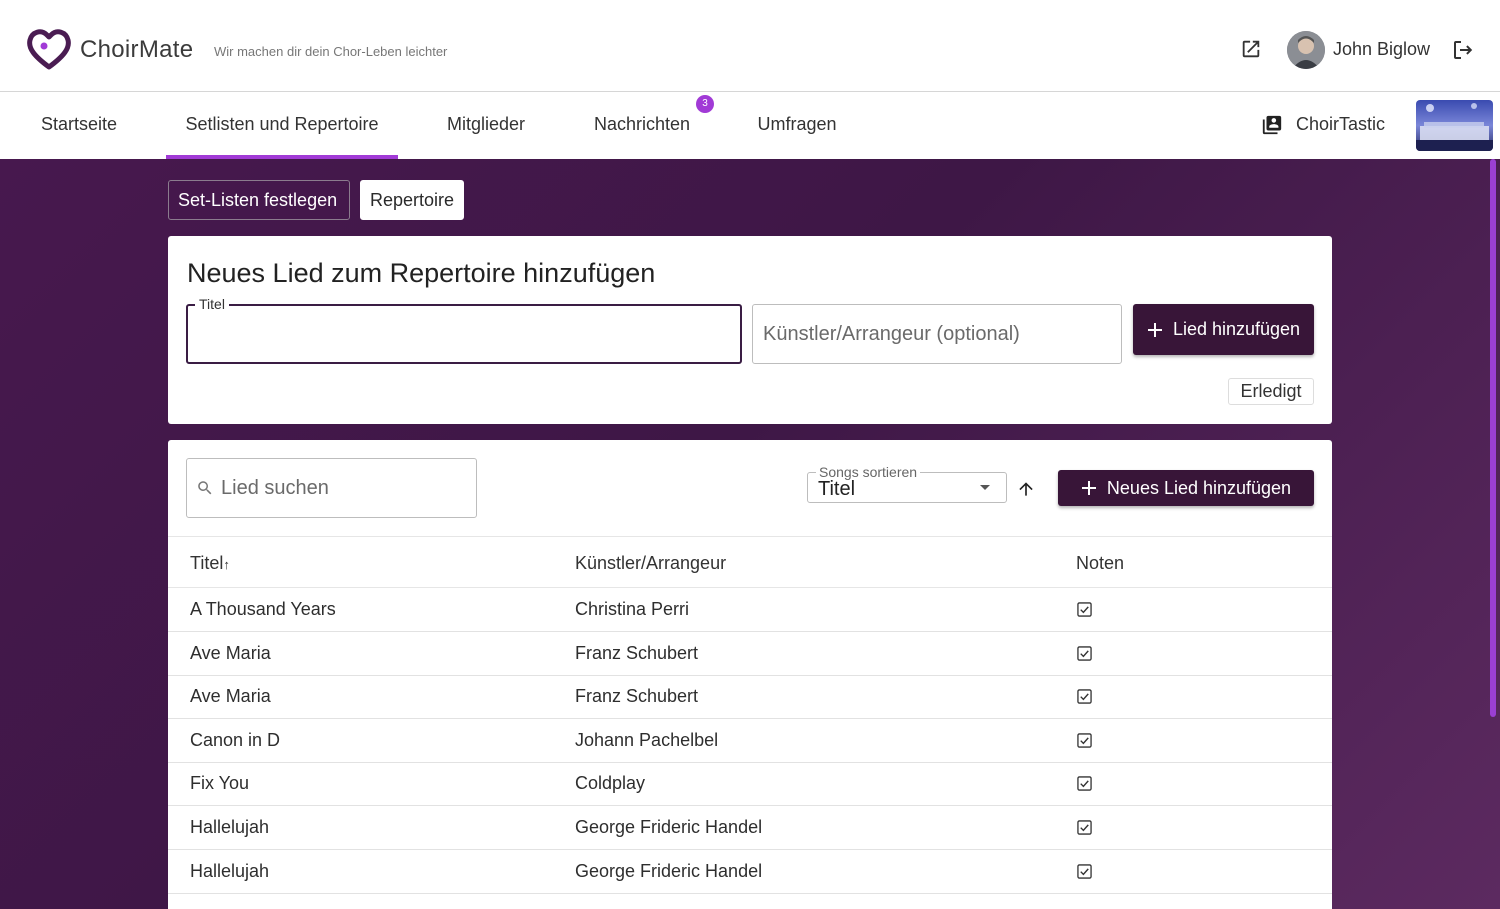  What do you see at coordinates (610, 783) in the screenshot?
I see `song-artist: Coldplay` at bounding box center [610, 783].